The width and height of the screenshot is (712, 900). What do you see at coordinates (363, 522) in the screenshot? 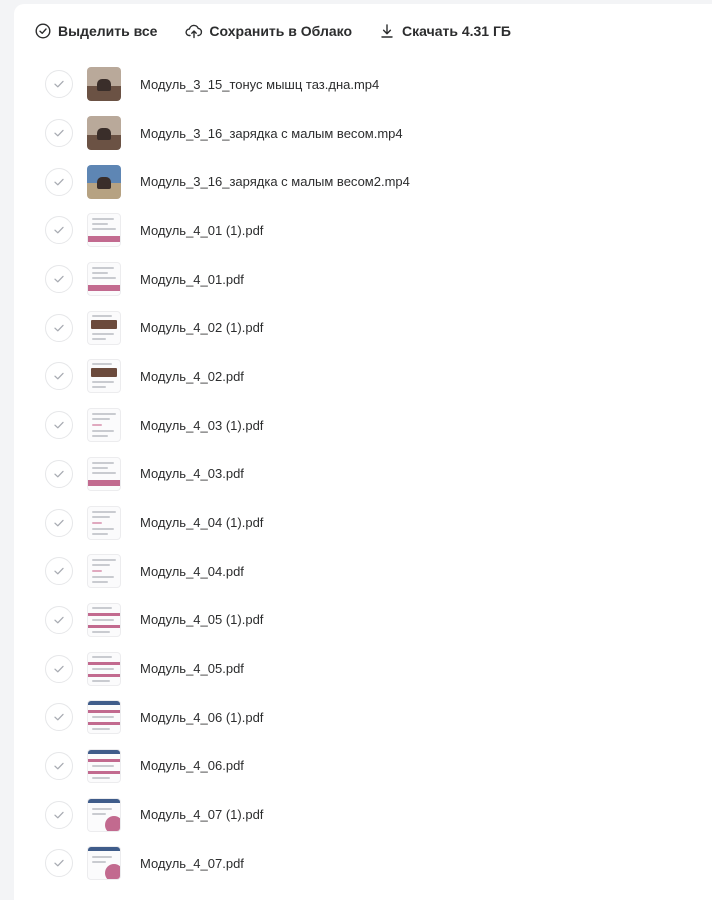
I see `file-row: Модуль_4_04 (1).pdf` at bounding box center [363, 522].